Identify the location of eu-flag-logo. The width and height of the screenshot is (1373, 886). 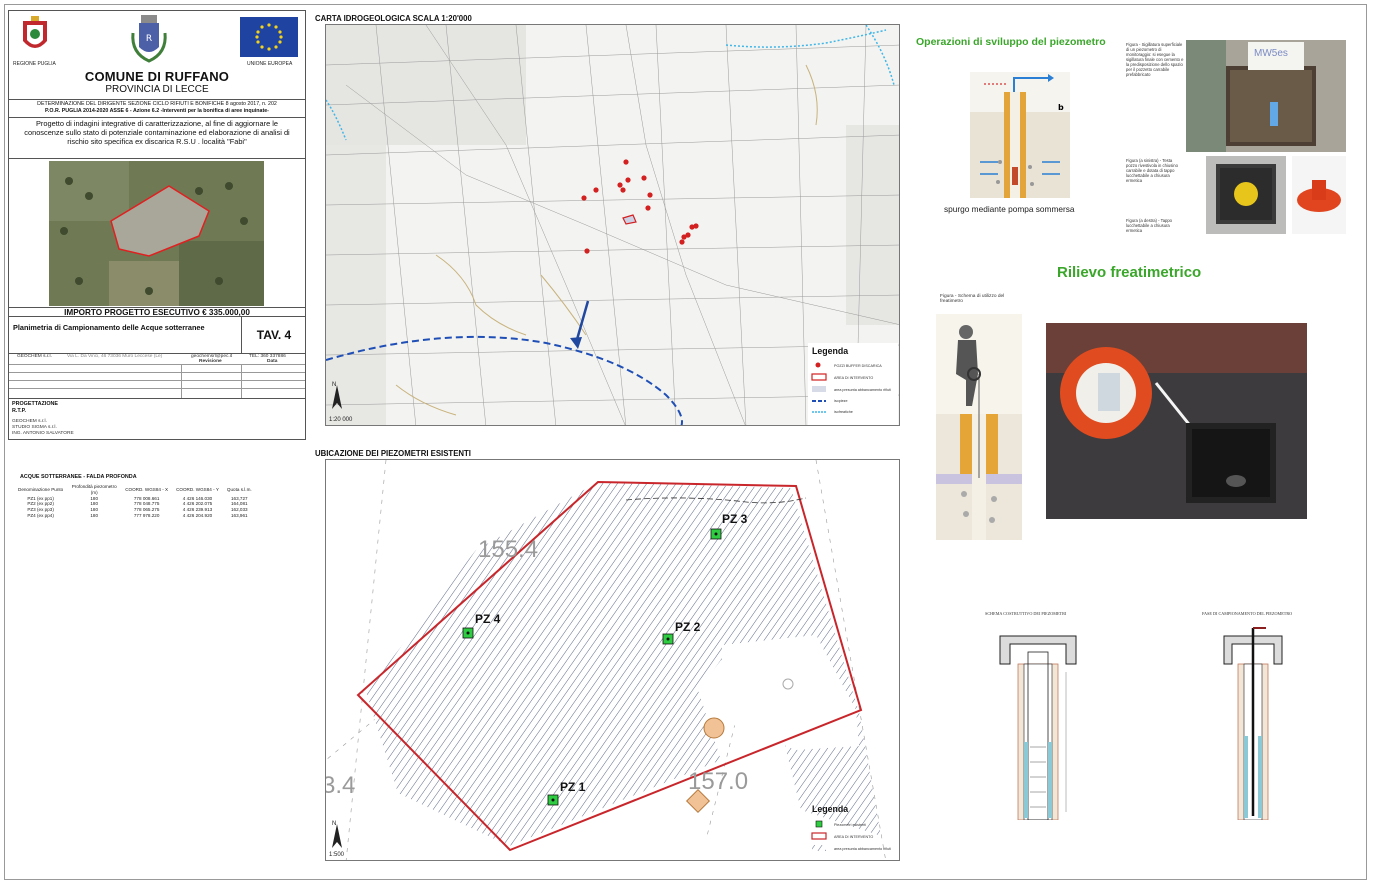
(269, 37).